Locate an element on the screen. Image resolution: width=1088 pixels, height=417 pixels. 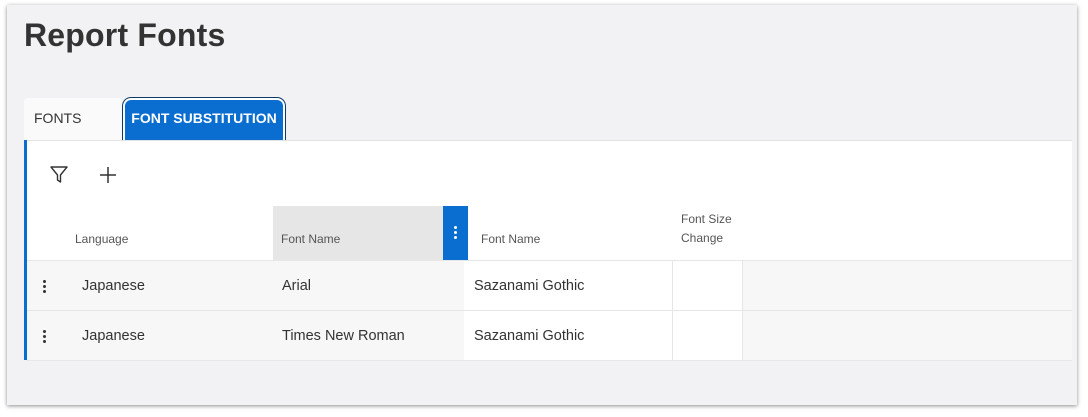
cell-font-name: Times New Roman is located at coordinates (372, 335).